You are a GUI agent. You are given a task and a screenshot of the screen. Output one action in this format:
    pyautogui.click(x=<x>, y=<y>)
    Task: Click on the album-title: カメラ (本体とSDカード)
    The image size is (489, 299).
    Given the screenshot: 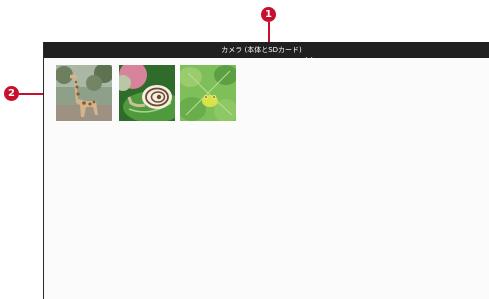 What is the action you would take?
    pyautogui.click(x=261, y=50)
    